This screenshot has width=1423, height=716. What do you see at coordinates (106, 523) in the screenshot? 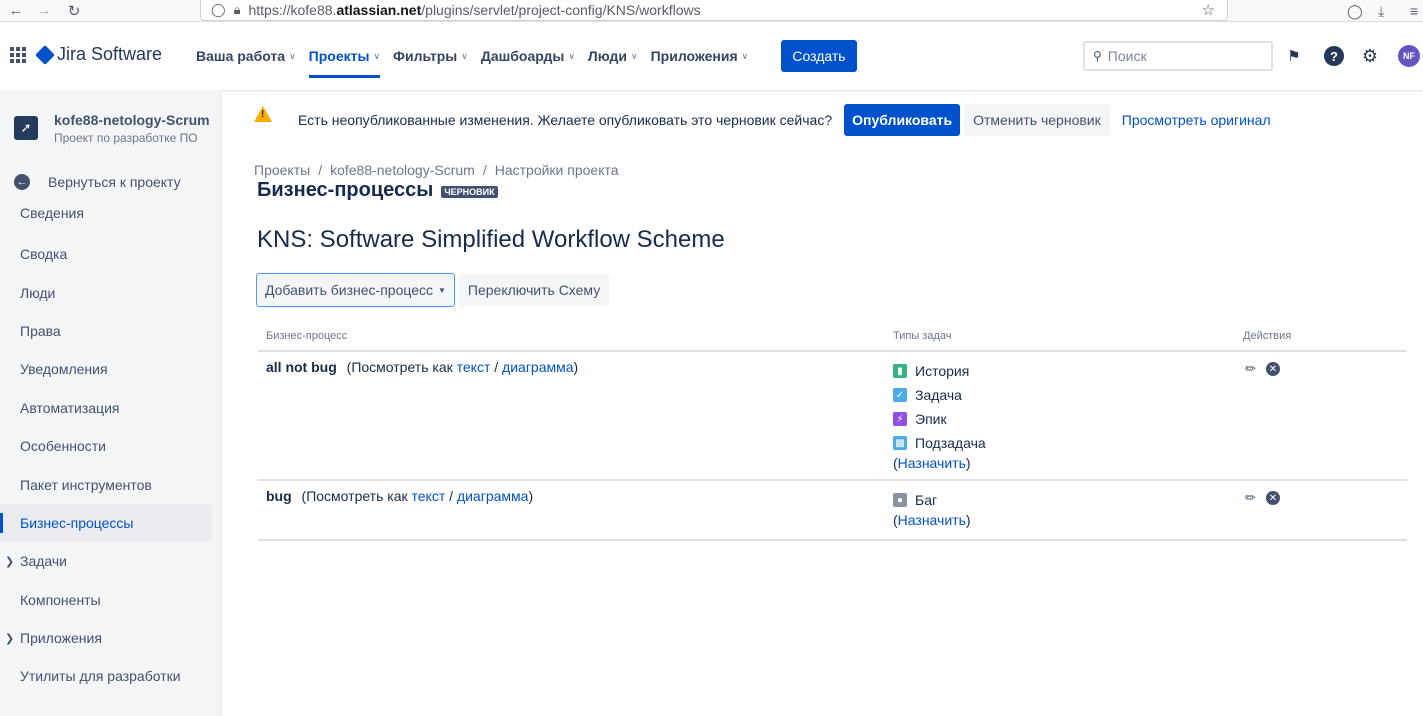
I see `sidebar-item-workflows: Бизнес-процессы` at bounding box center [106, 523].